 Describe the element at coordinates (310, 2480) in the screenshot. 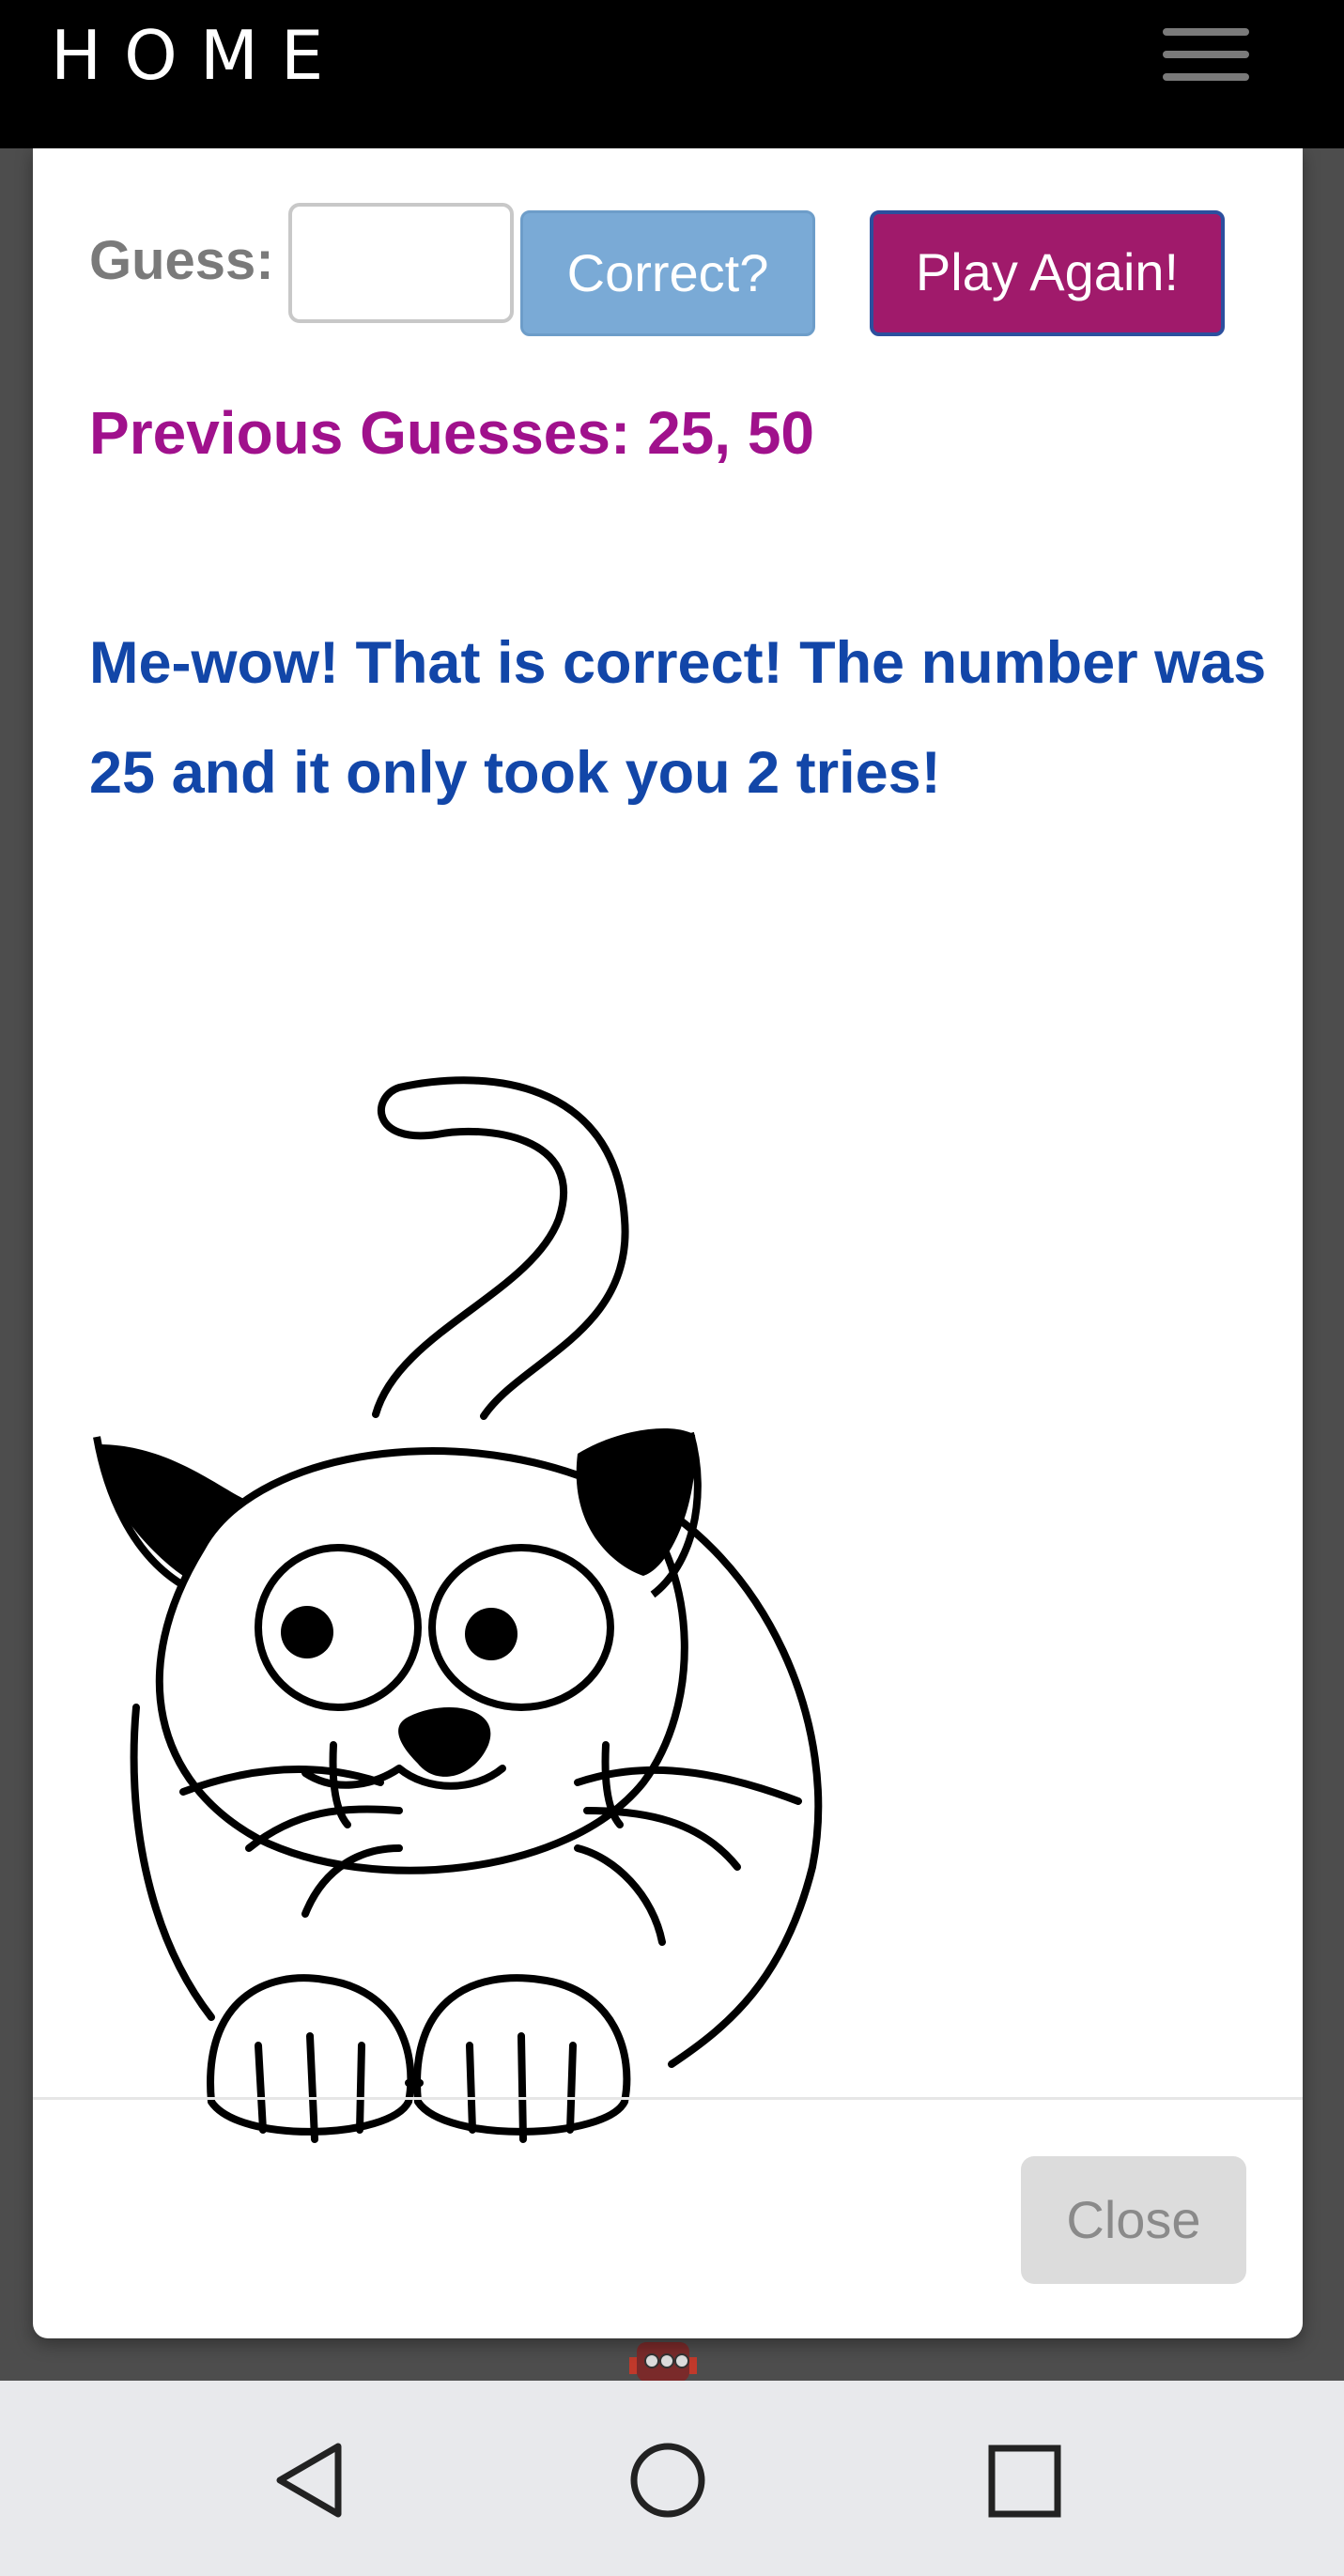

I see `back-triangle-icon` at that location.